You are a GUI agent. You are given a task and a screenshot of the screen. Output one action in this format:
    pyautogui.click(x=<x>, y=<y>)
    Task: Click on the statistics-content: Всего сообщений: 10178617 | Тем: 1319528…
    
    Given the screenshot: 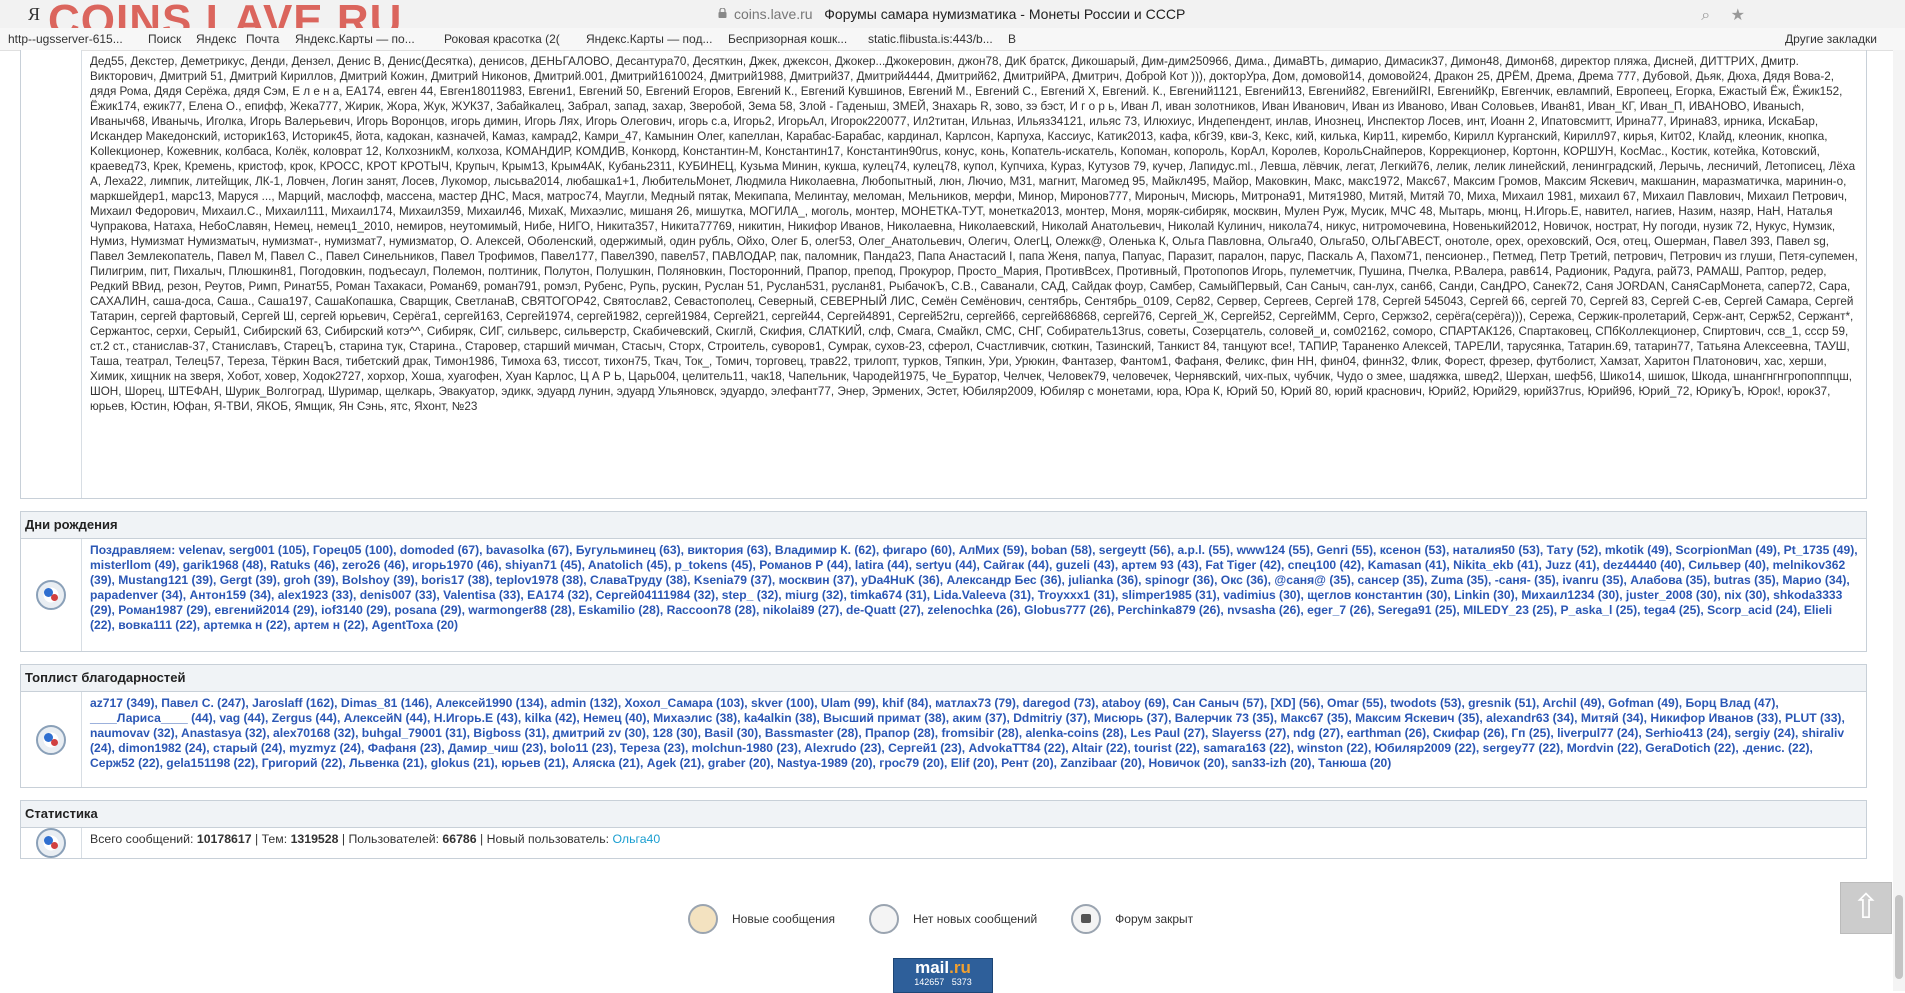 What is the action you would take?
    pyautogui.click(x=375, y=839)
    